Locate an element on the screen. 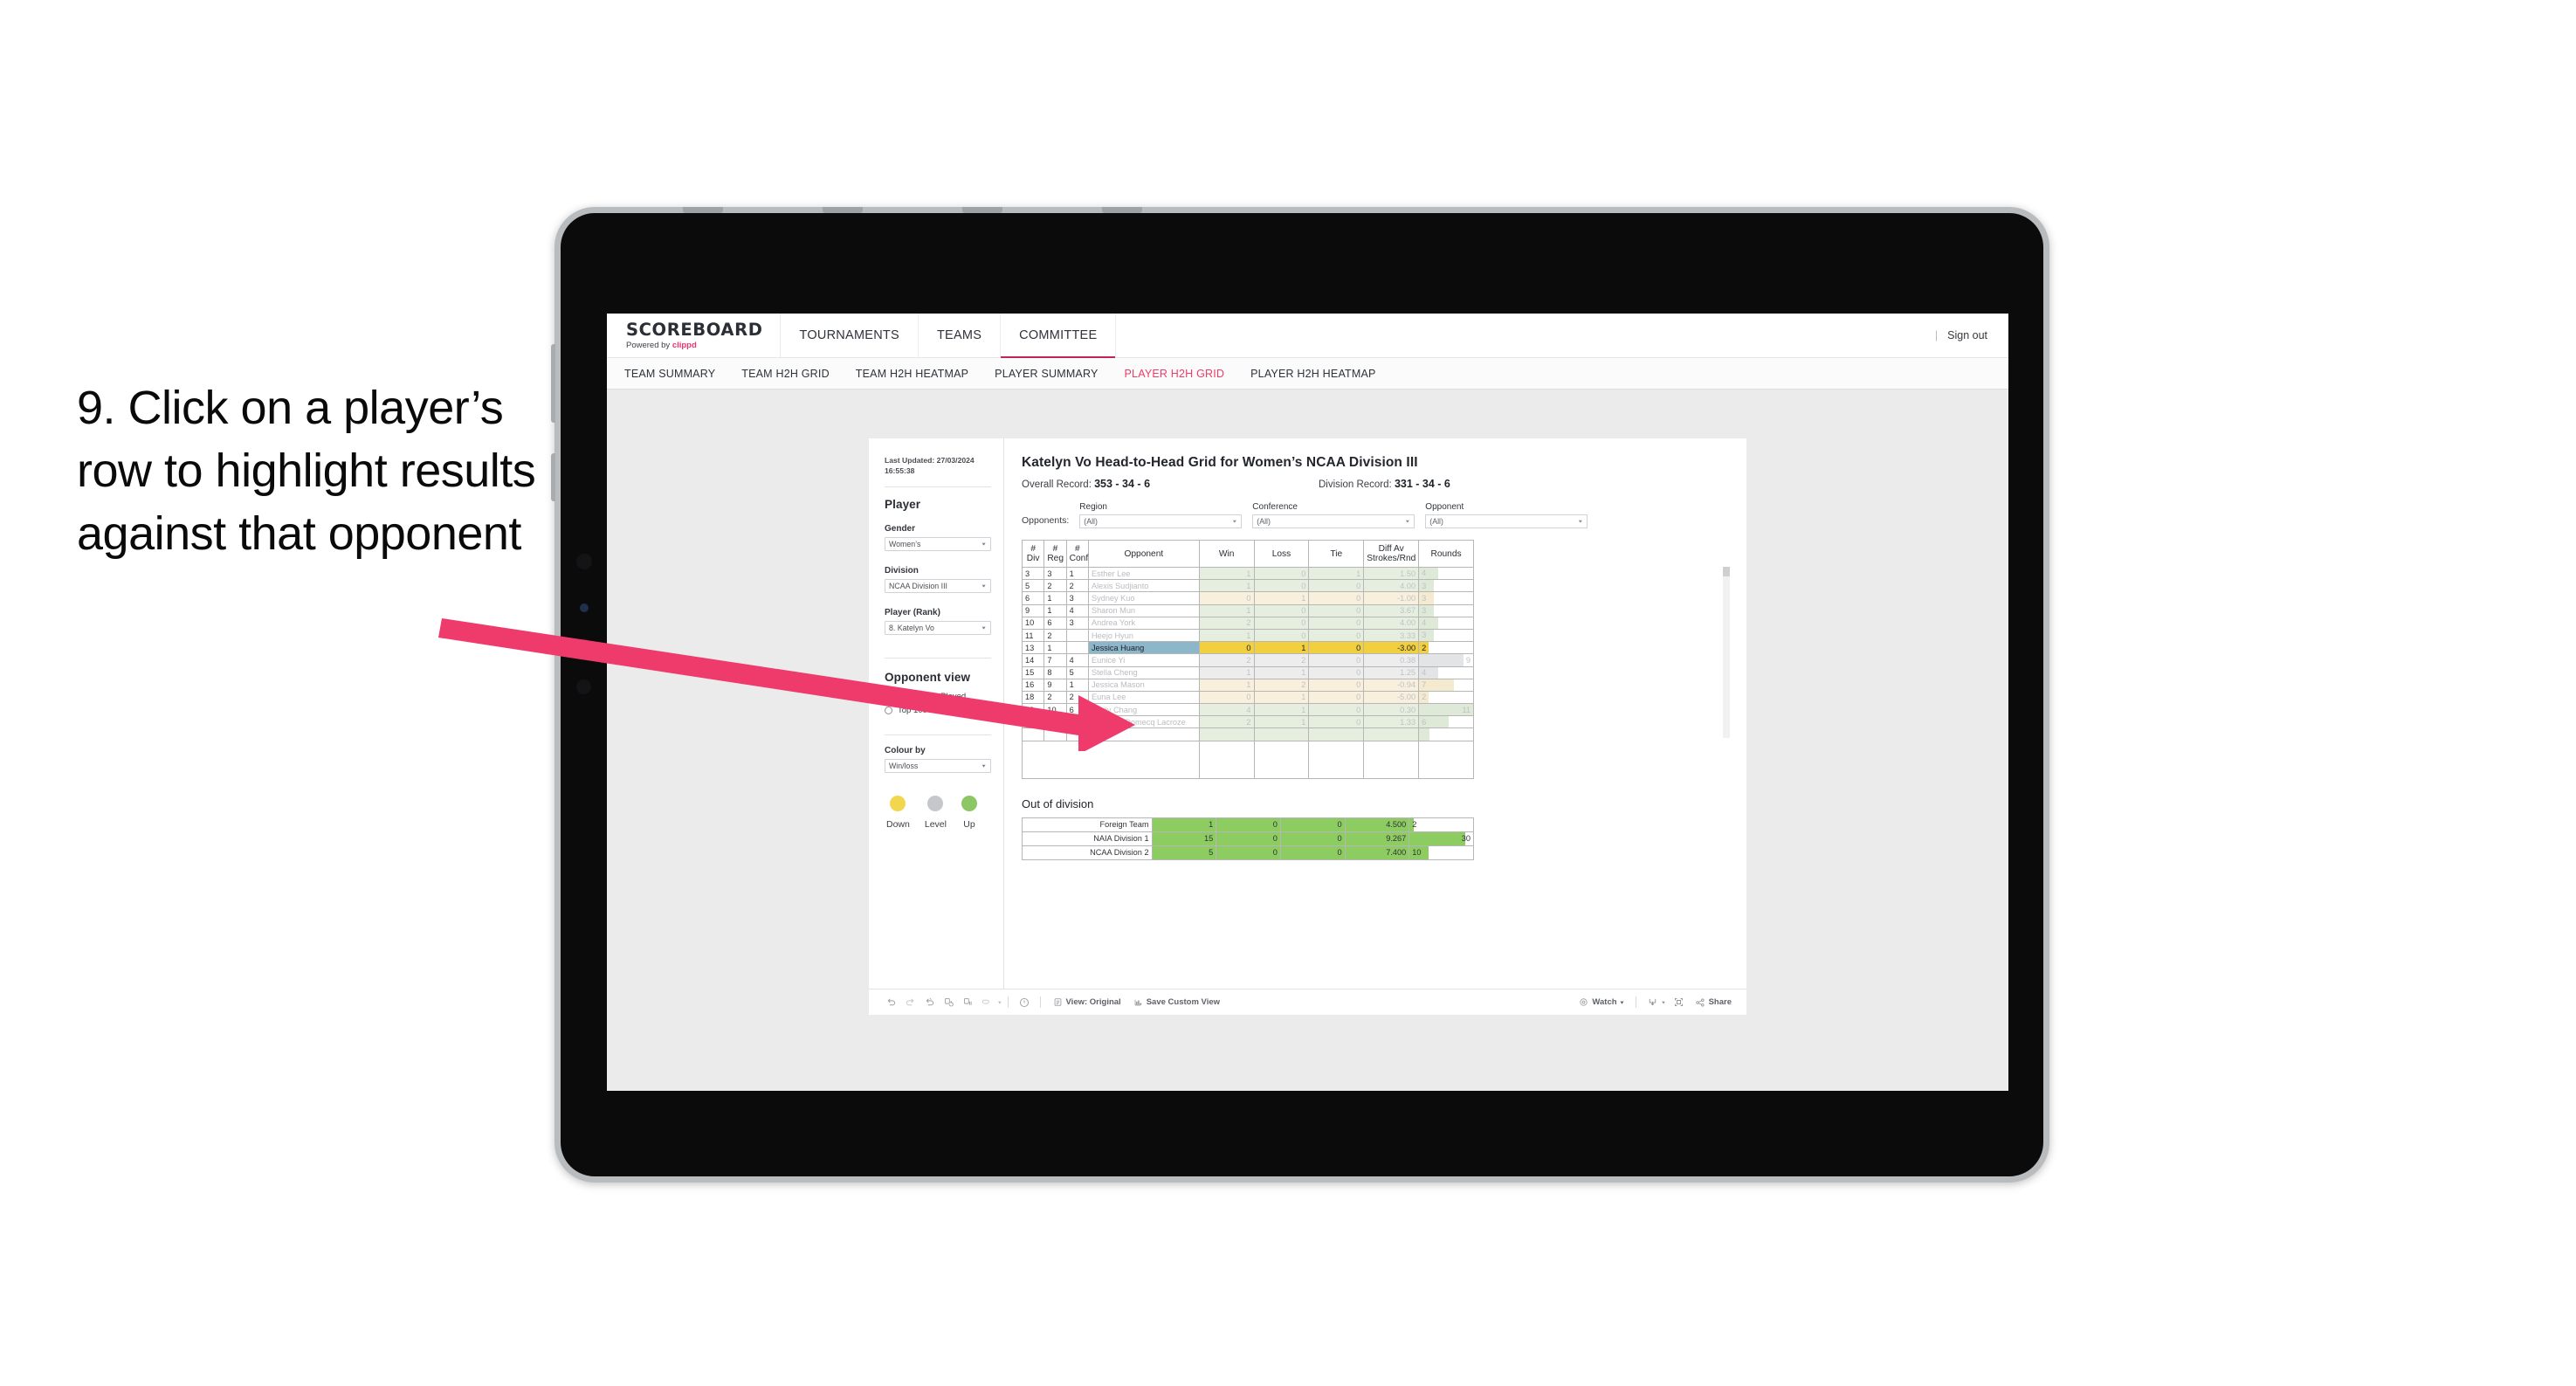 The image size is (2576, 1386). cell-opponent: Sydney Kuo is located at coordinates (1143, 598).